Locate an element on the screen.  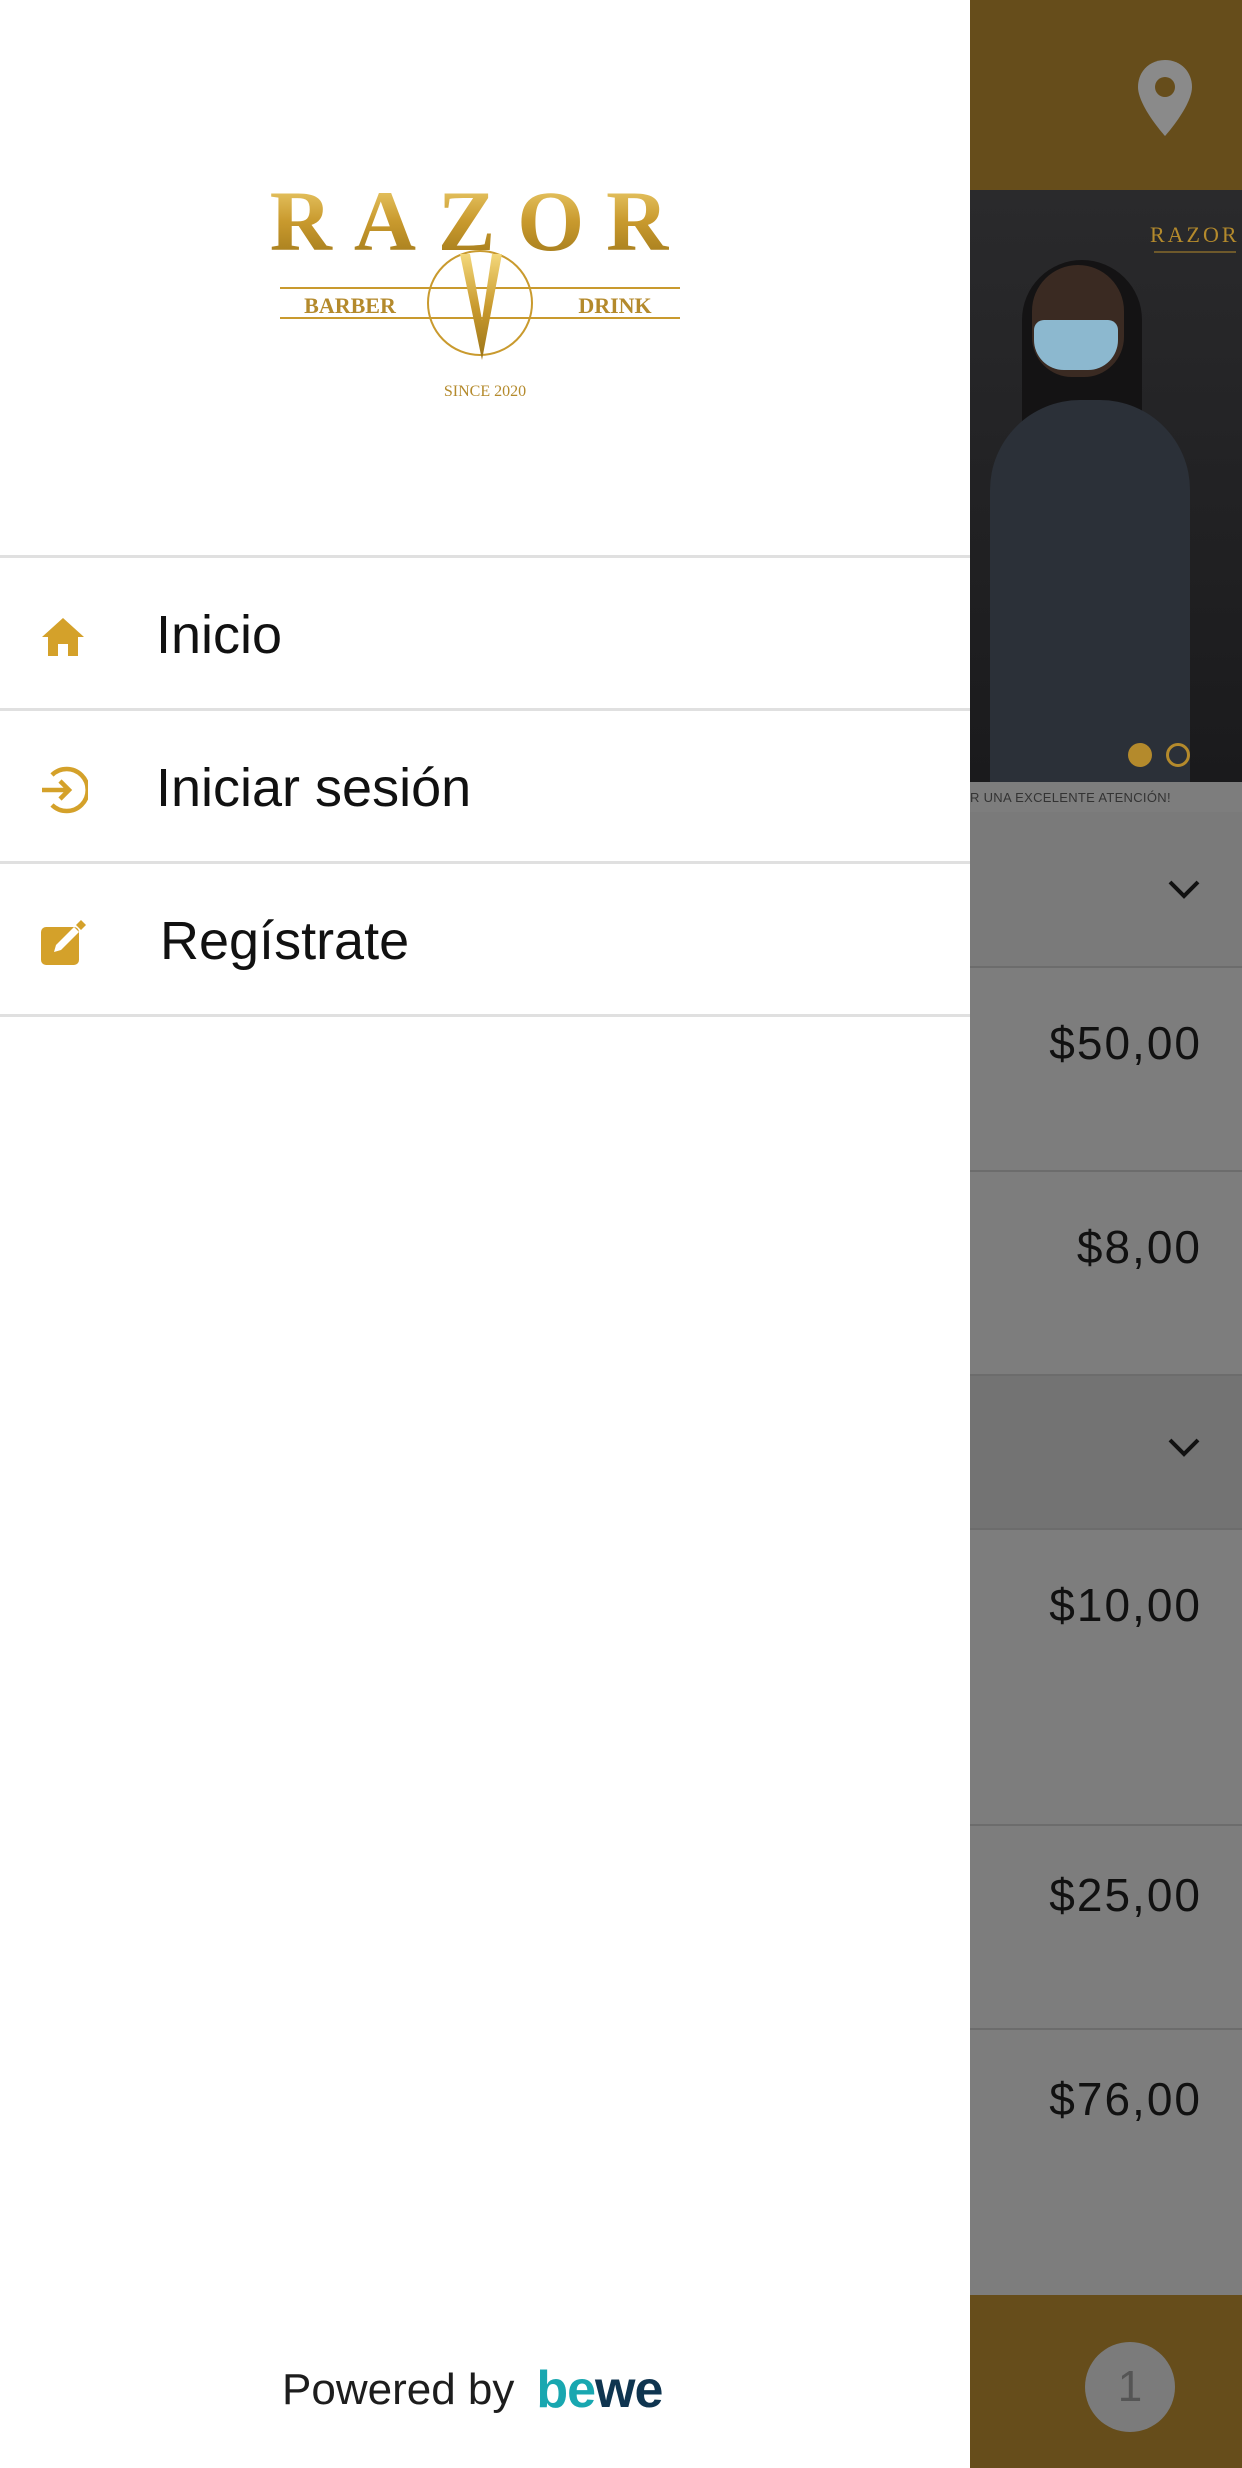
cart-count-badge: 1 is located at coordinates (1130, 2387).